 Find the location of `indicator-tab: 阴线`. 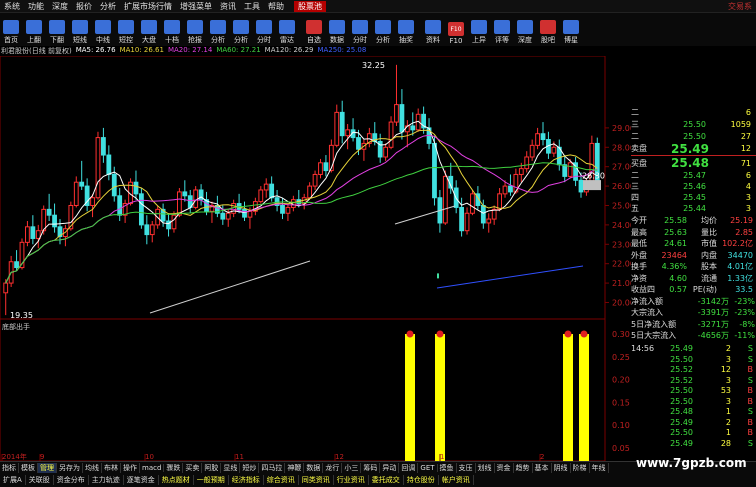

indicator-tab: 阴线 is located at coordinates (561, 467).